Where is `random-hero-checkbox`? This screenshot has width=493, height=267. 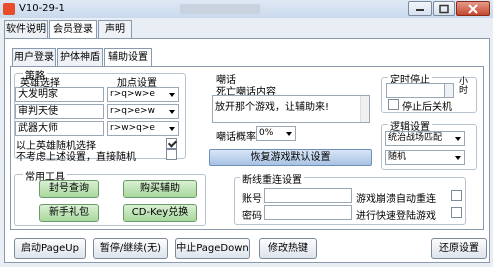 random-hero-checkbox is located at coordinates (171, 143).